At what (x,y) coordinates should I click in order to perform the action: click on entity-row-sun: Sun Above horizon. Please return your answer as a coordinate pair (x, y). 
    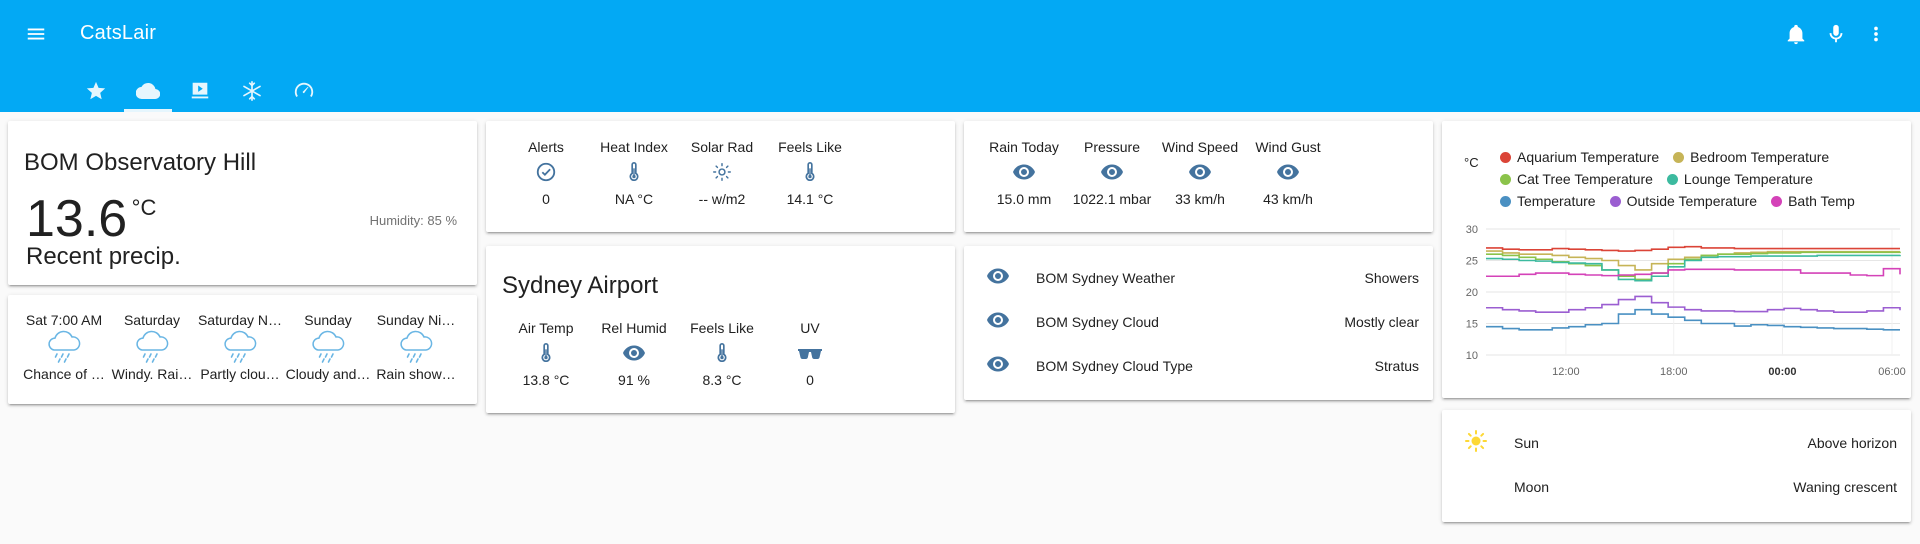
    Looking at the image, I should click on (1676, 443).